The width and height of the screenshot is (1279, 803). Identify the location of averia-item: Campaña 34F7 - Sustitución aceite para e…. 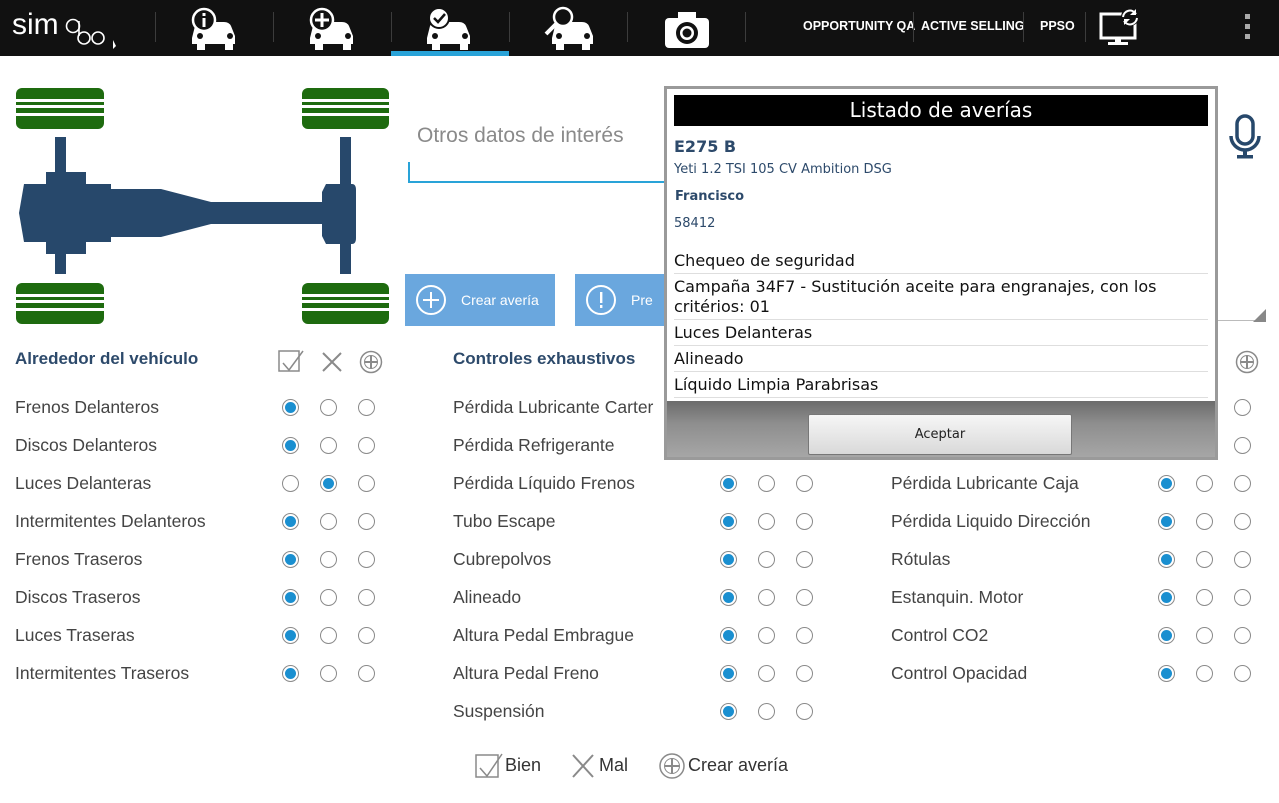
(941, 297).